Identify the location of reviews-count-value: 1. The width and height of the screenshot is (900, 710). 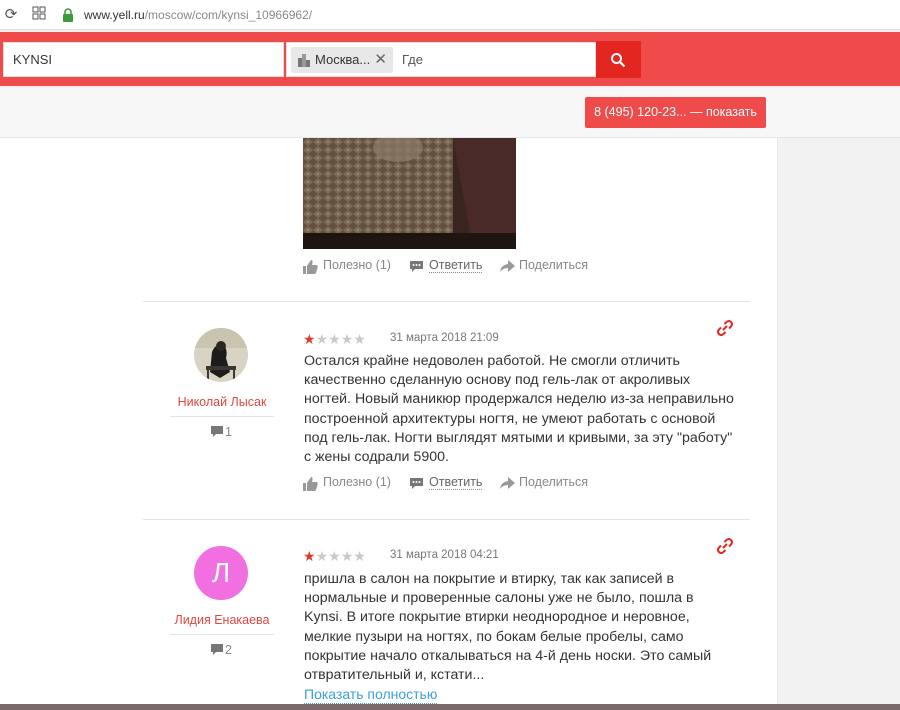
(228, 432).